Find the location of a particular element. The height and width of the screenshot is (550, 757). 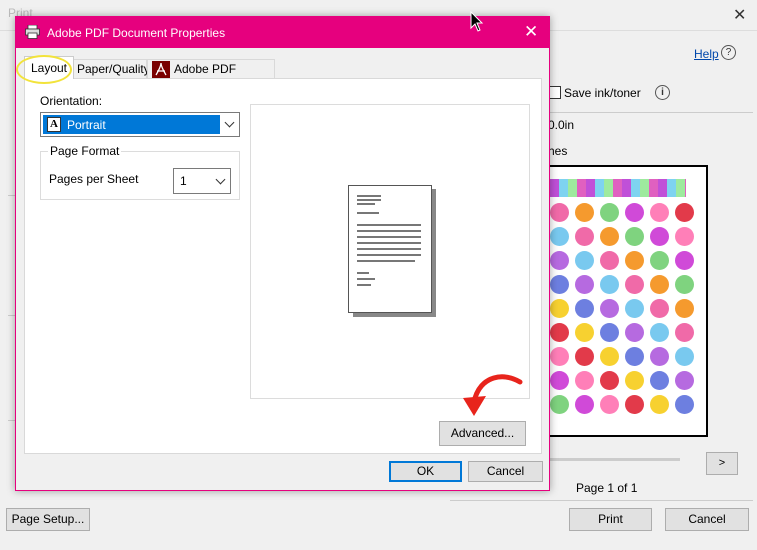

save-ink-label: Save ink/toner is located at coordinates (602, 93).